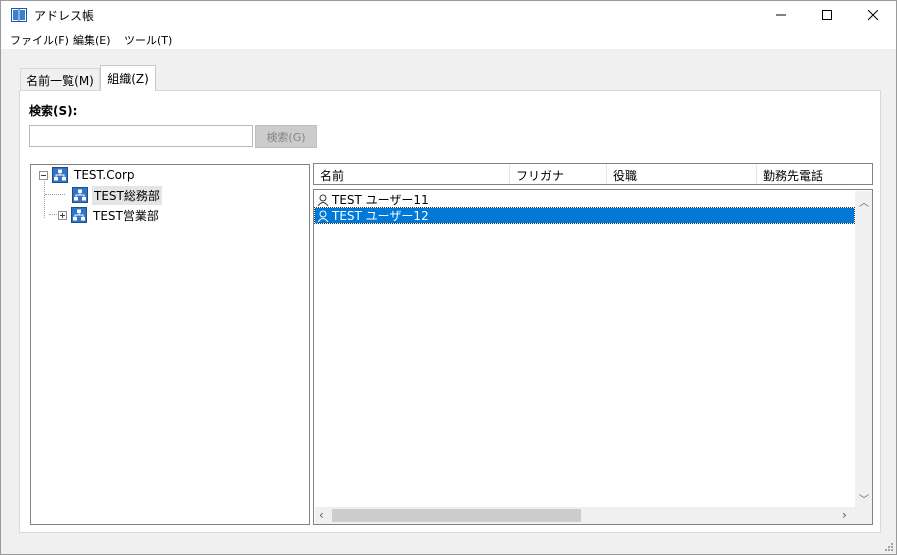 This screenshot has height=555, width=897. What do you see at coordinates (682, 174) in the screenshot?
I see `column-header-title: 役職` at bounding box center [682, 174].